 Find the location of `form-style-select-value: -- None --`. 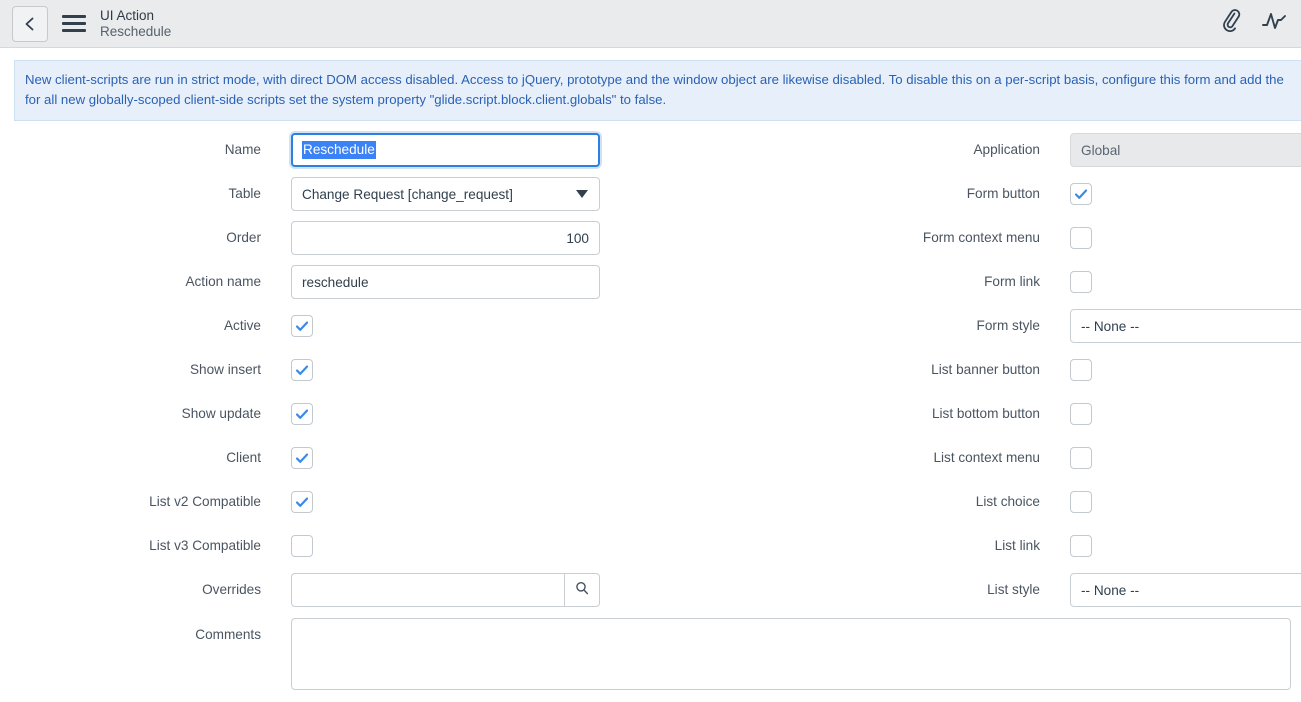

form-style-select-value: -- None -- is located at coordinates (1110, 326).